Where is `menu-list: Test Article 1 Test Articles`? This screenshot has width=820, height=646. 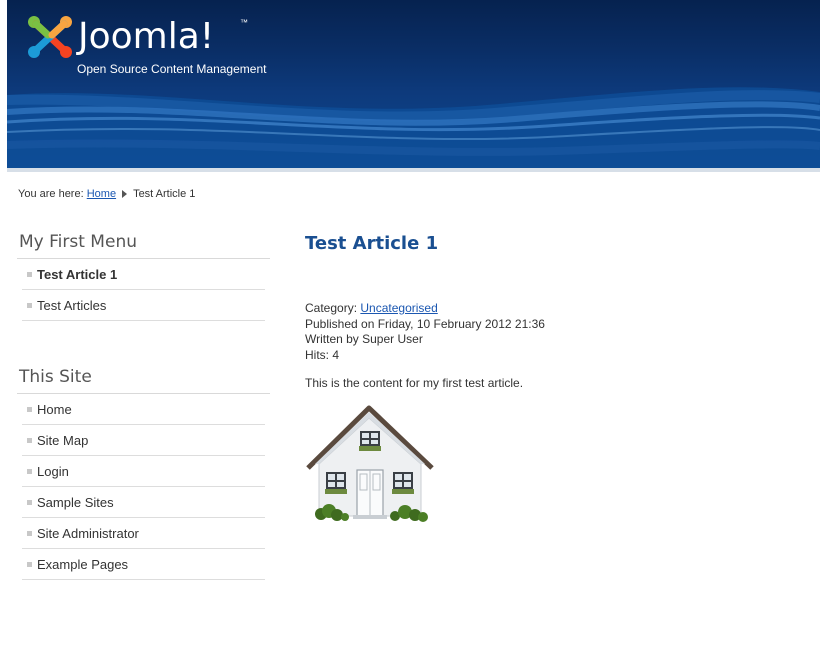
menu-list: Test Article 1 Test Articles is located at coordinates (143, 290).